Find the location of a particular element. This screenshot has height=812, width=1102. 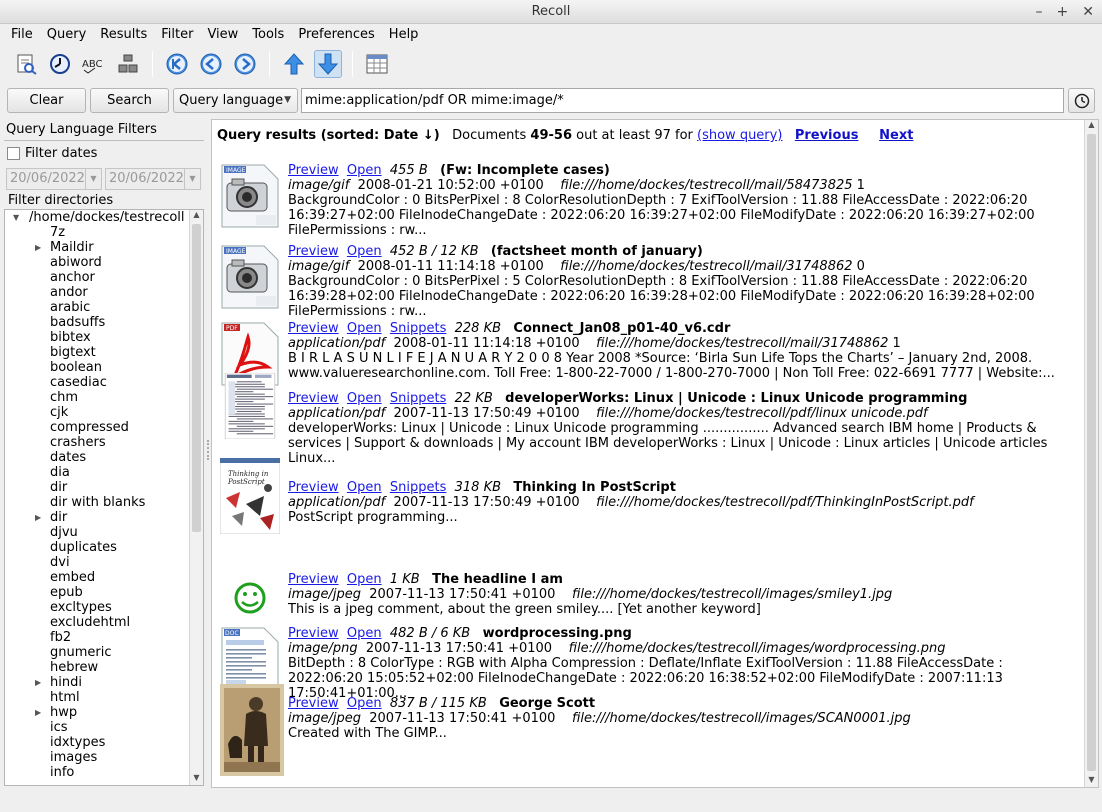

tree-scroll-thumb is located at coordinates (196, 378).